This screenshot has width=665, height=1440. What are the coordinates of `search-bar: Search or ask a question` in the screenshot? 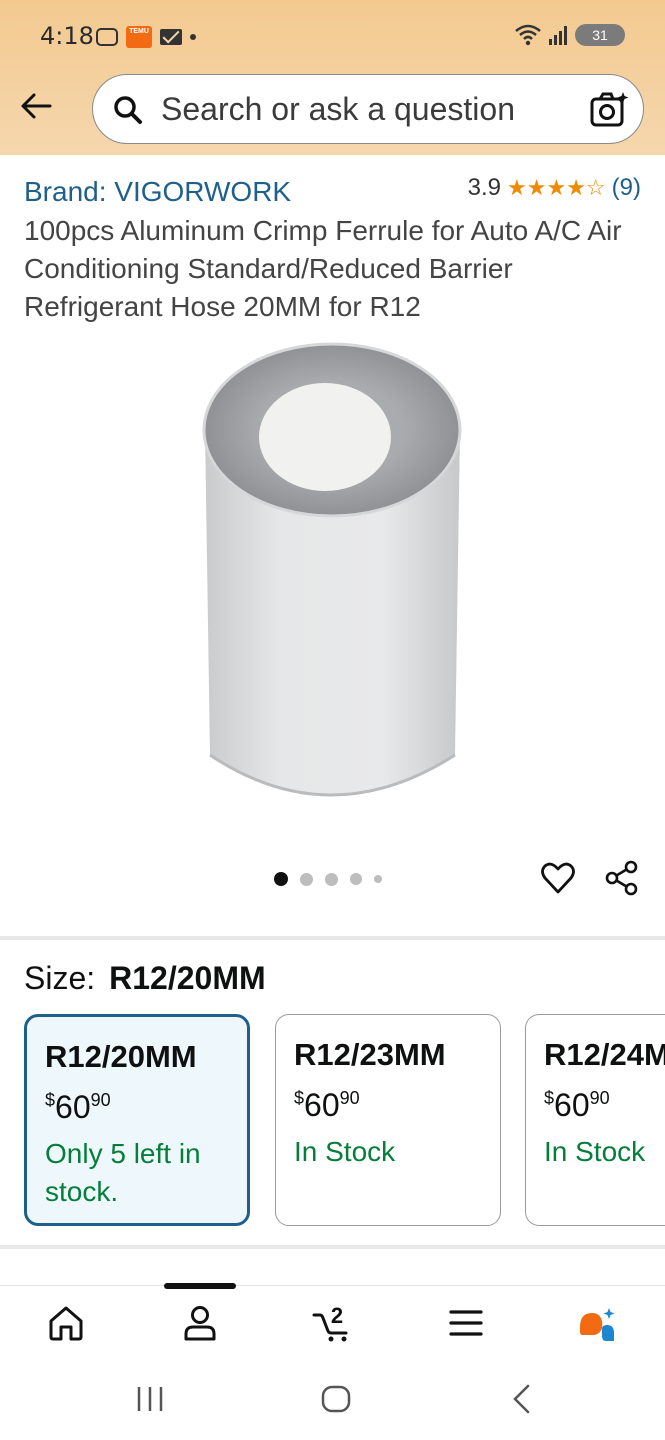 It's located at (368, 109).